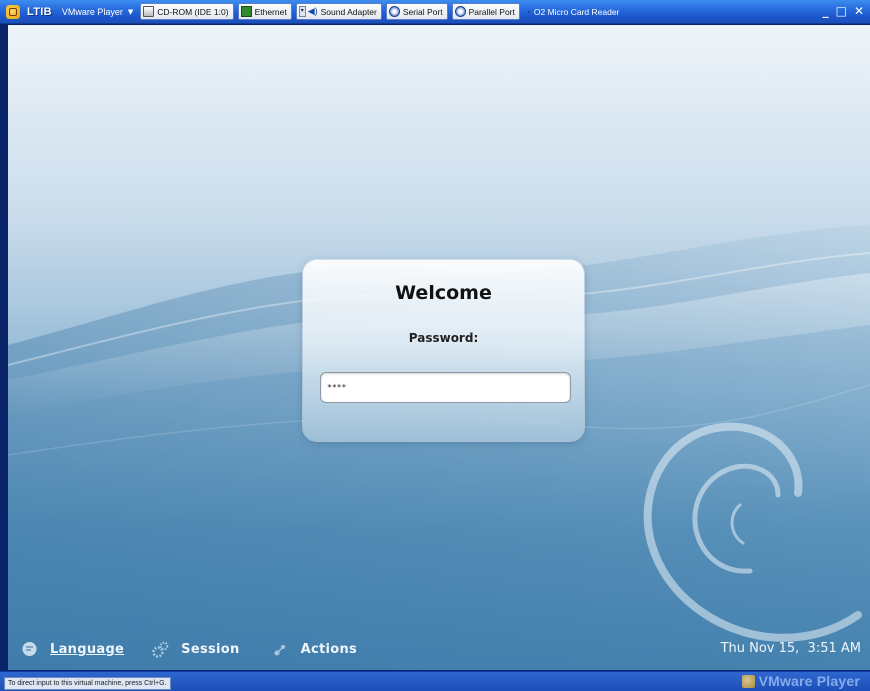 The height and width of the screenshot is (691, 870). What do you see at coordinates (445, 387) in the screenshot?
I see `password-input` at bounding box center [445, 387].